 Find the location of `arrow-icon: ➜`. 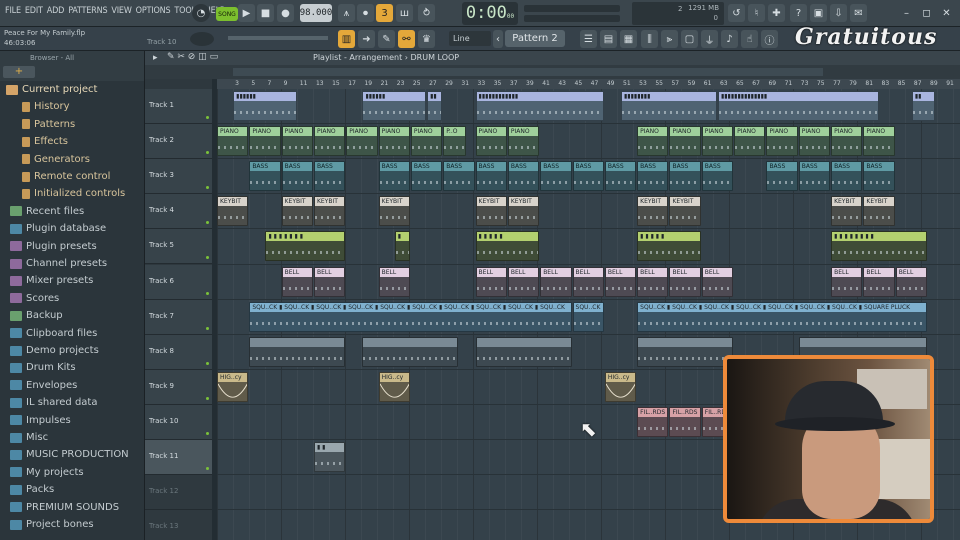

arrow-icon: ➜ is located at coordinates (366, 39).